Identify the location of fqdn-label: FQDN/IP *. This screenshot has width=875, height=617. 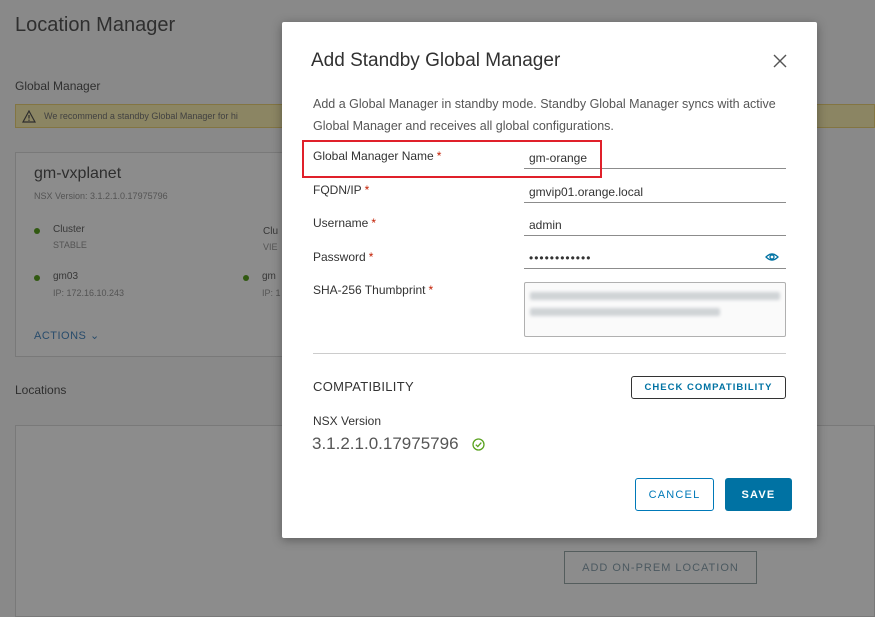
(341, 190).